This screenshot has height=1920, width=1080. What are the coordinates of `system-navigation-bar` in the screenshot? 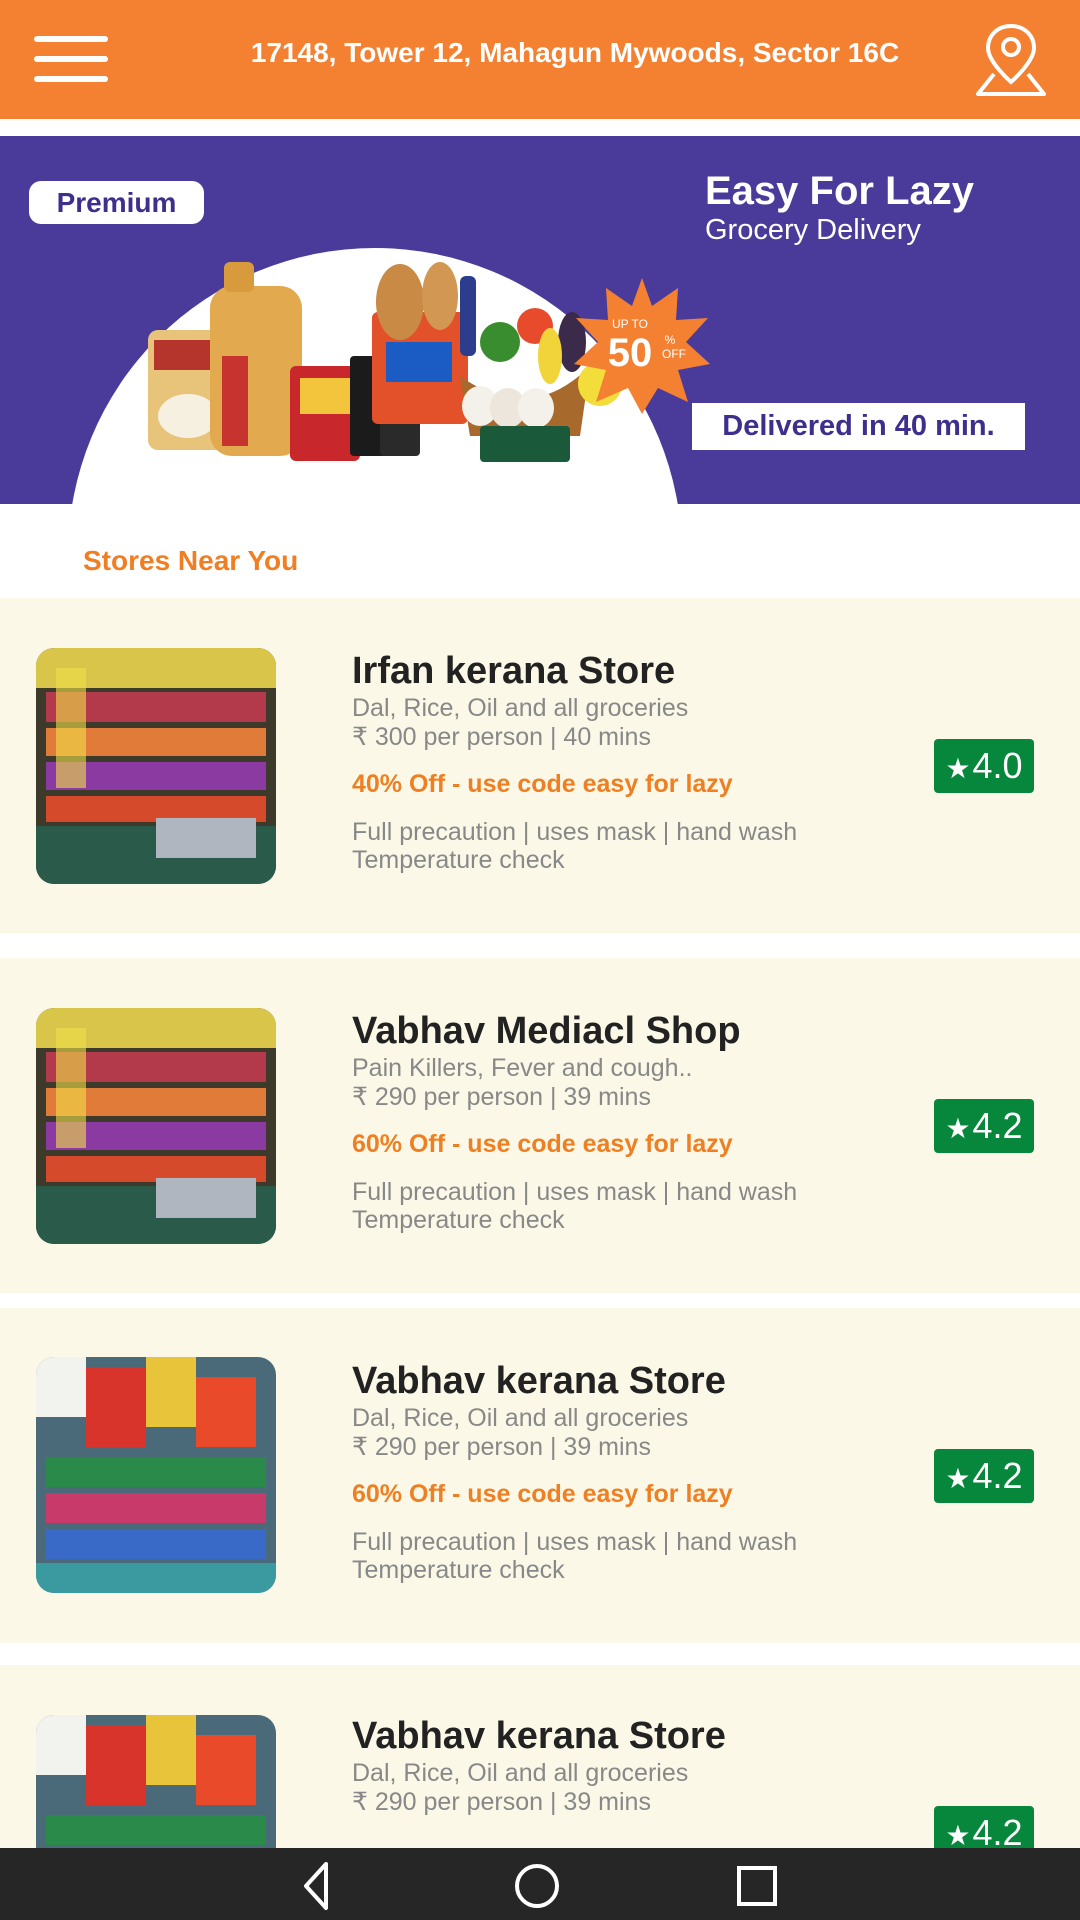 It's located at (540, 1884).